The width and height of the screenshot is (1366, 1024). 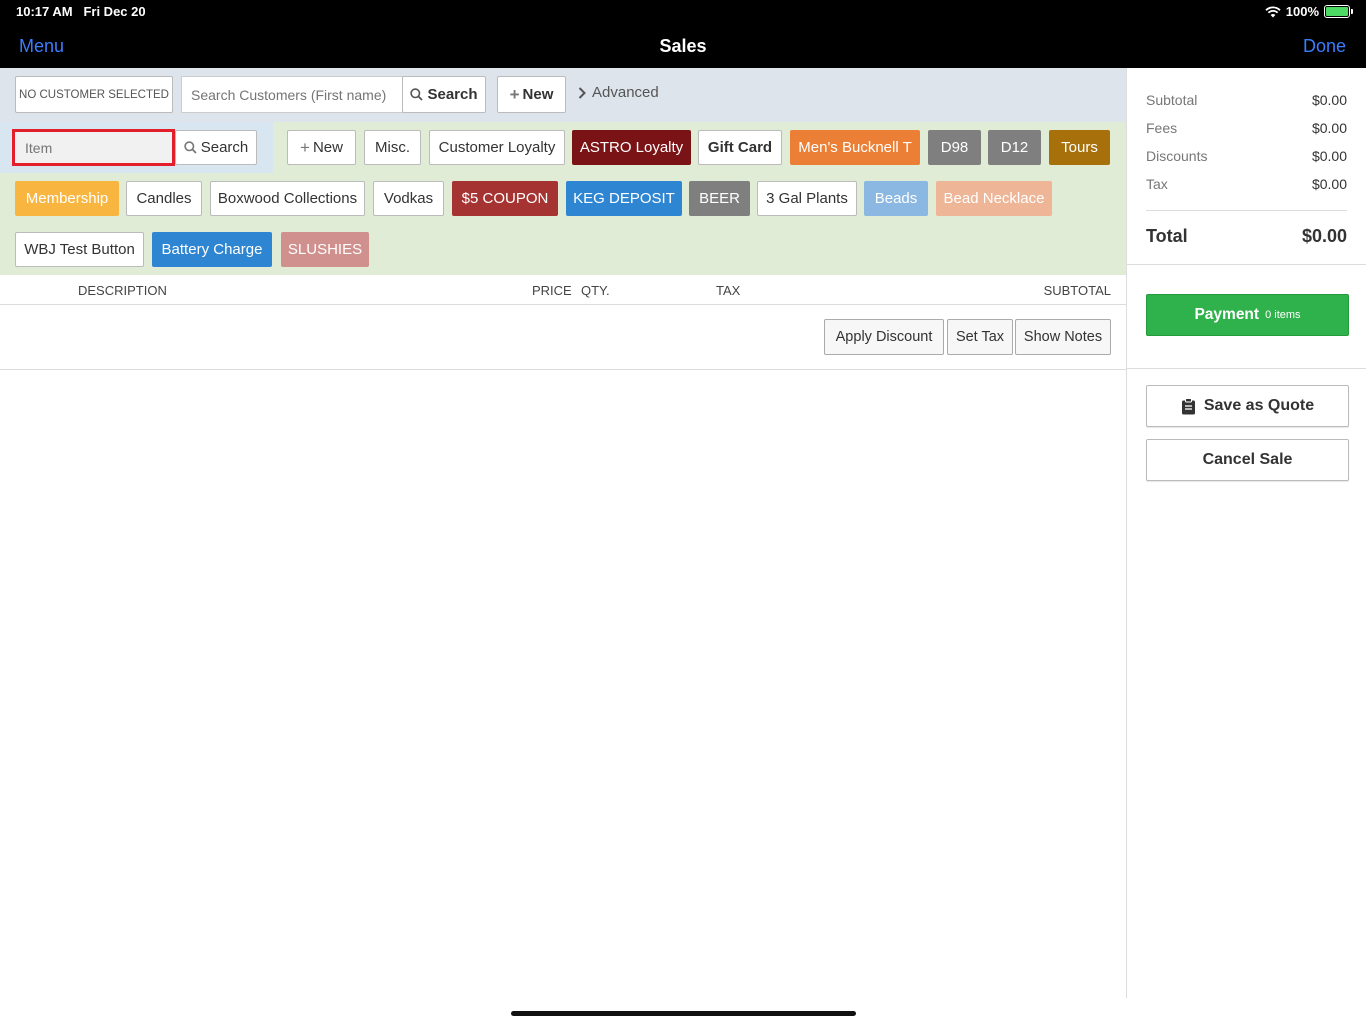 I want to click on advanced-link: Advanced, so click(x=618, y=92).